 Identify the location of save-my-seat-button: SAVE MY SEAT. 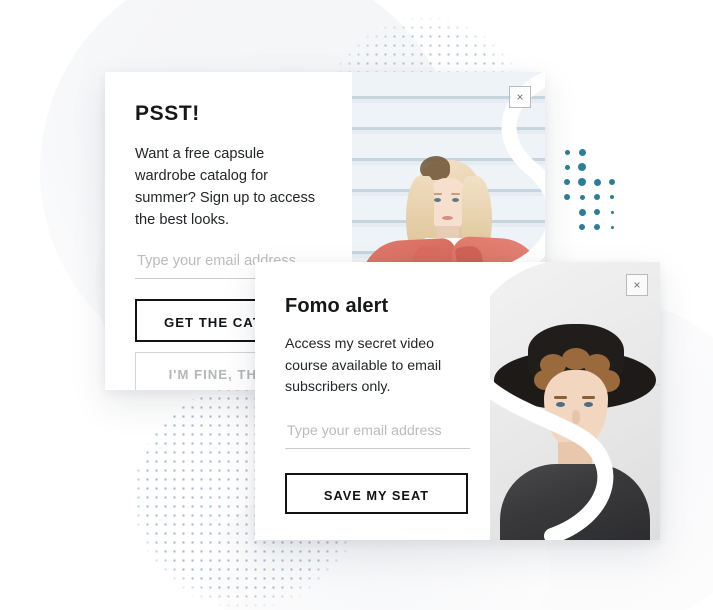
(376, 493).